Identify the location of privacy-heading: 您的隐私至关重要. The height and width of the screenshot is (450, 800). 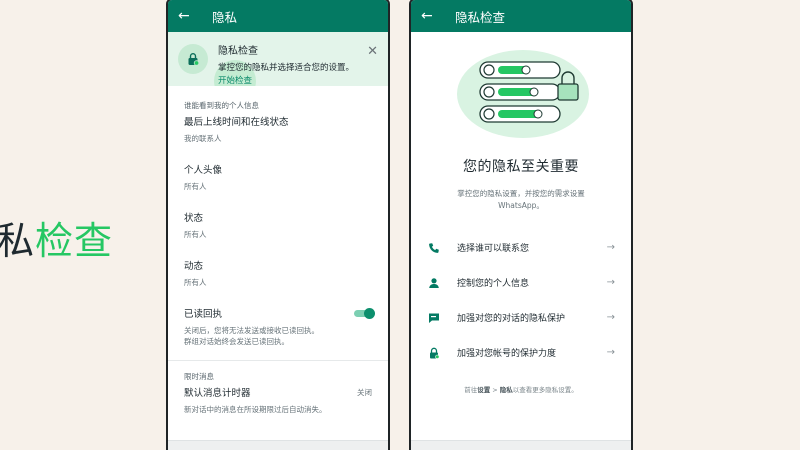
(521, 167).